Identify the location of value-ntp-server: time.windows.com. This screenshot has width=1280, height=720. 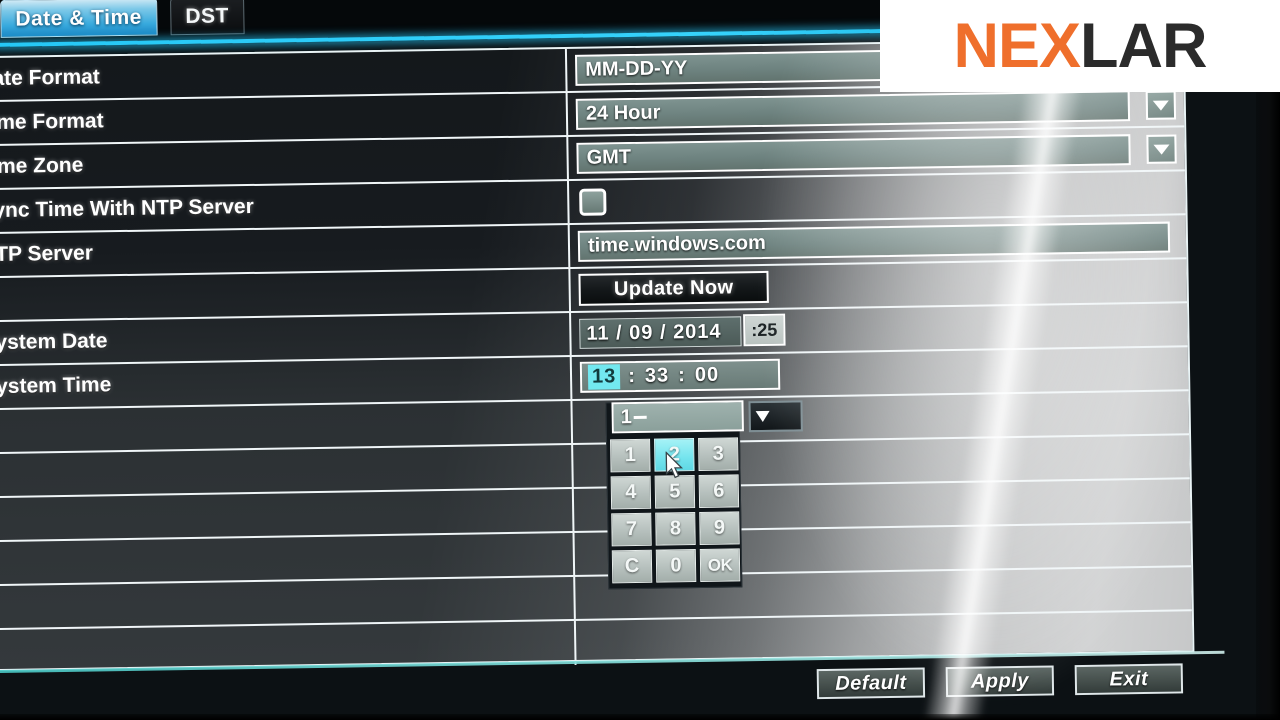
(877, 241).